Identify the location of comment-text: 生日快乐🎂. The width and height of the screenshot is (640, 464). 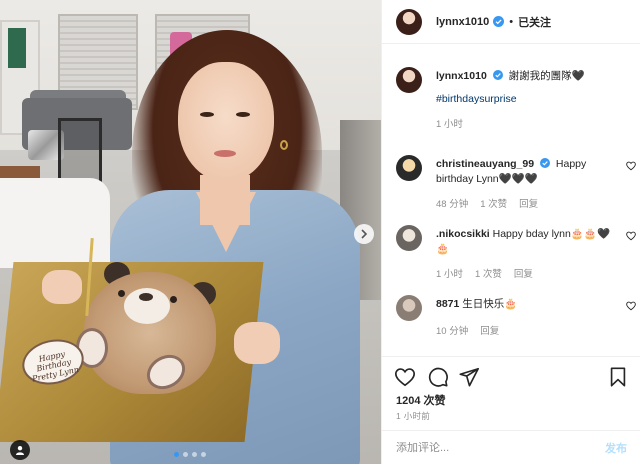
(490, 304).